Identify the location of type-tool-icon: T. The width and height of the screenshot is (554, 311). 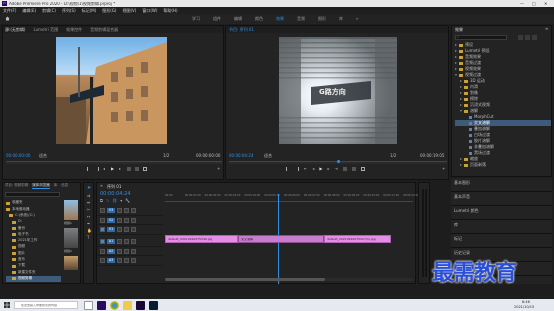
(89, 238).